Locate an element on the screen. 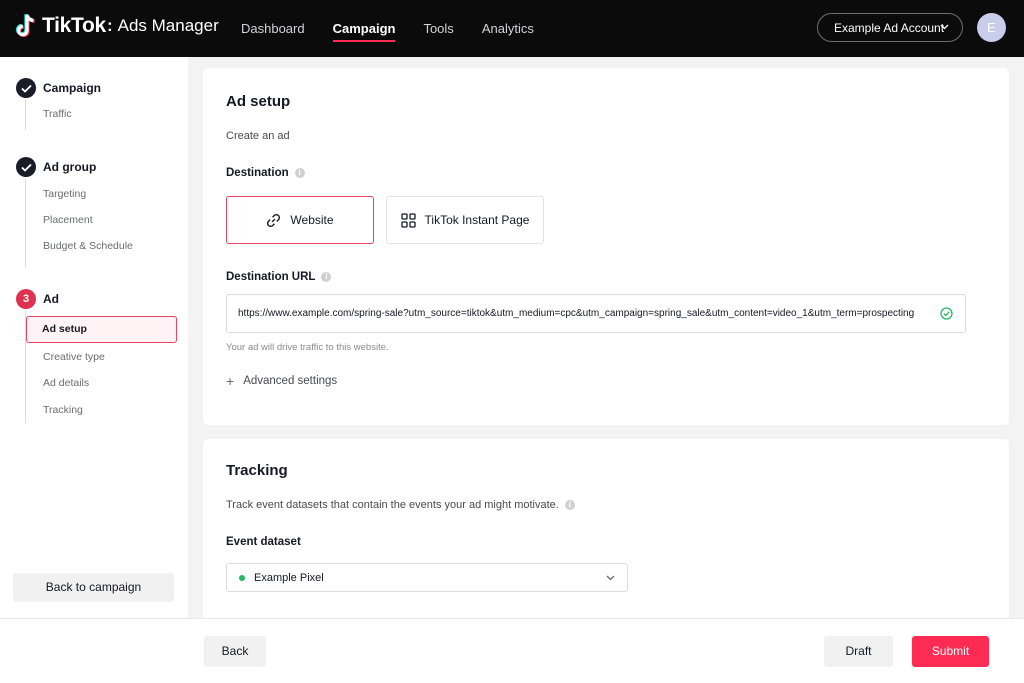 Image resolution: width=1024 pixels, height=683 pixels. grid-icon is located at coordinates (408, 220).